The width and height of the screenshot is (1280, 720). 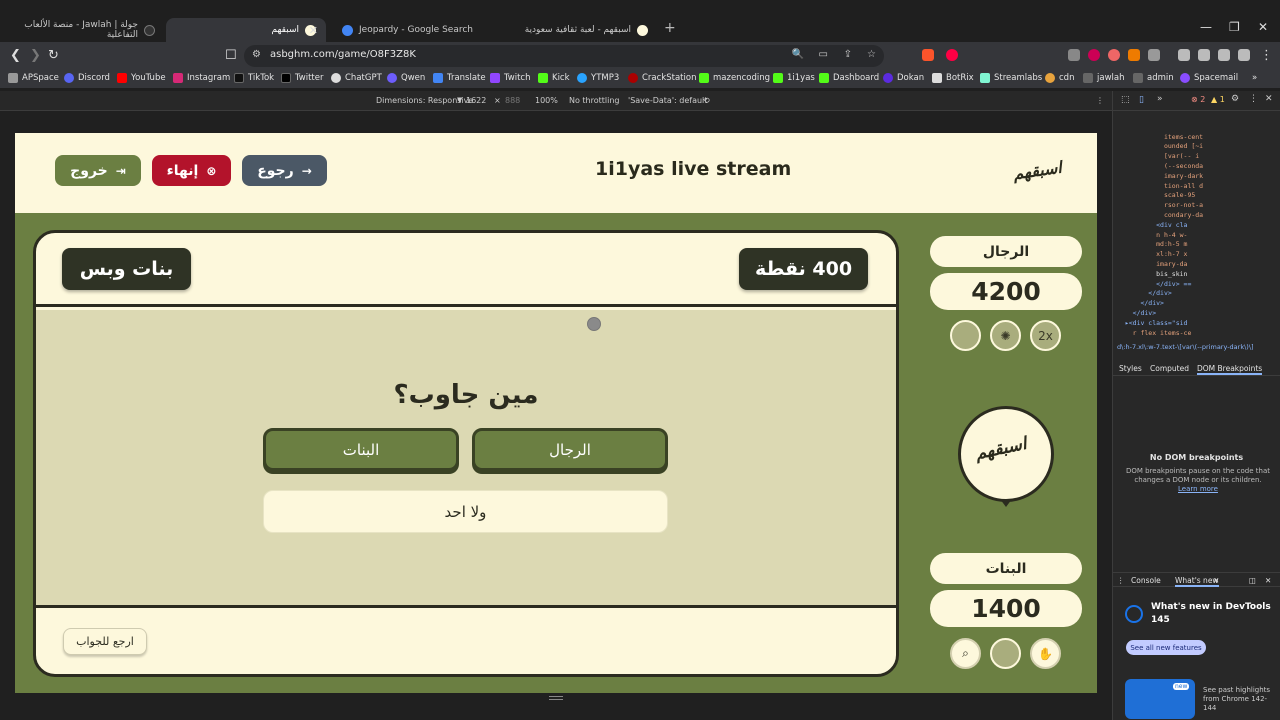 What do you see at coordinates (1252, 580) in the screenshot?
I see `dock-icon: ◫` at bounding box center [1252, 580].